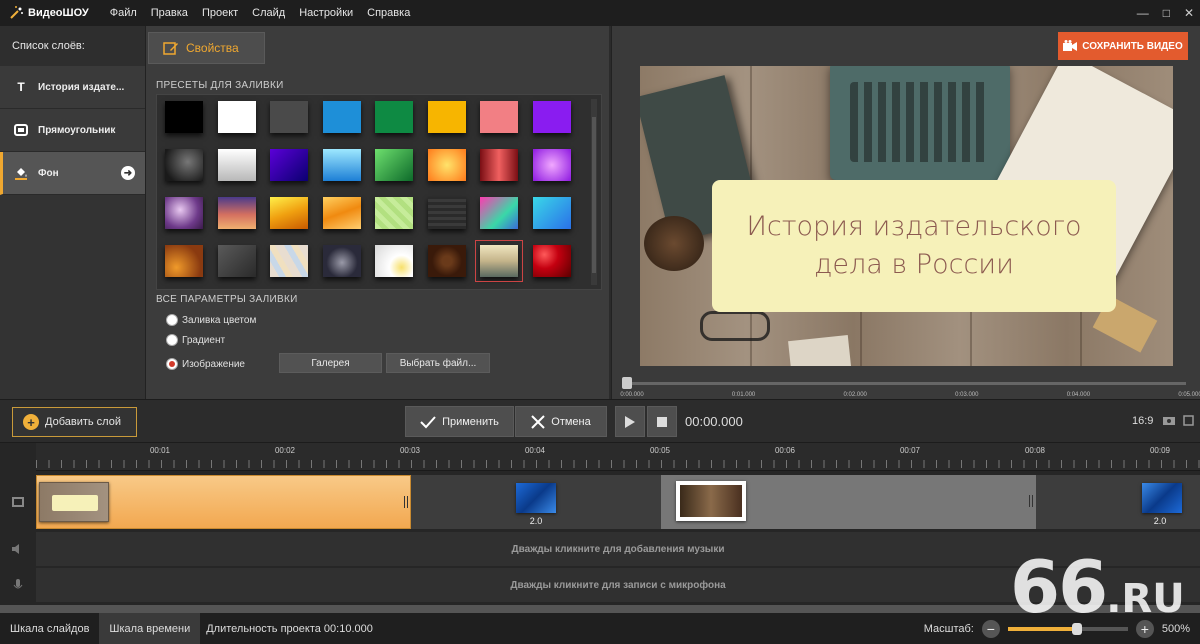 This screenshot has height=644, width=1200. Describe the element at coordinates (268, 13) in the screenshot. I see `menu-slide: Слайд` at that location.